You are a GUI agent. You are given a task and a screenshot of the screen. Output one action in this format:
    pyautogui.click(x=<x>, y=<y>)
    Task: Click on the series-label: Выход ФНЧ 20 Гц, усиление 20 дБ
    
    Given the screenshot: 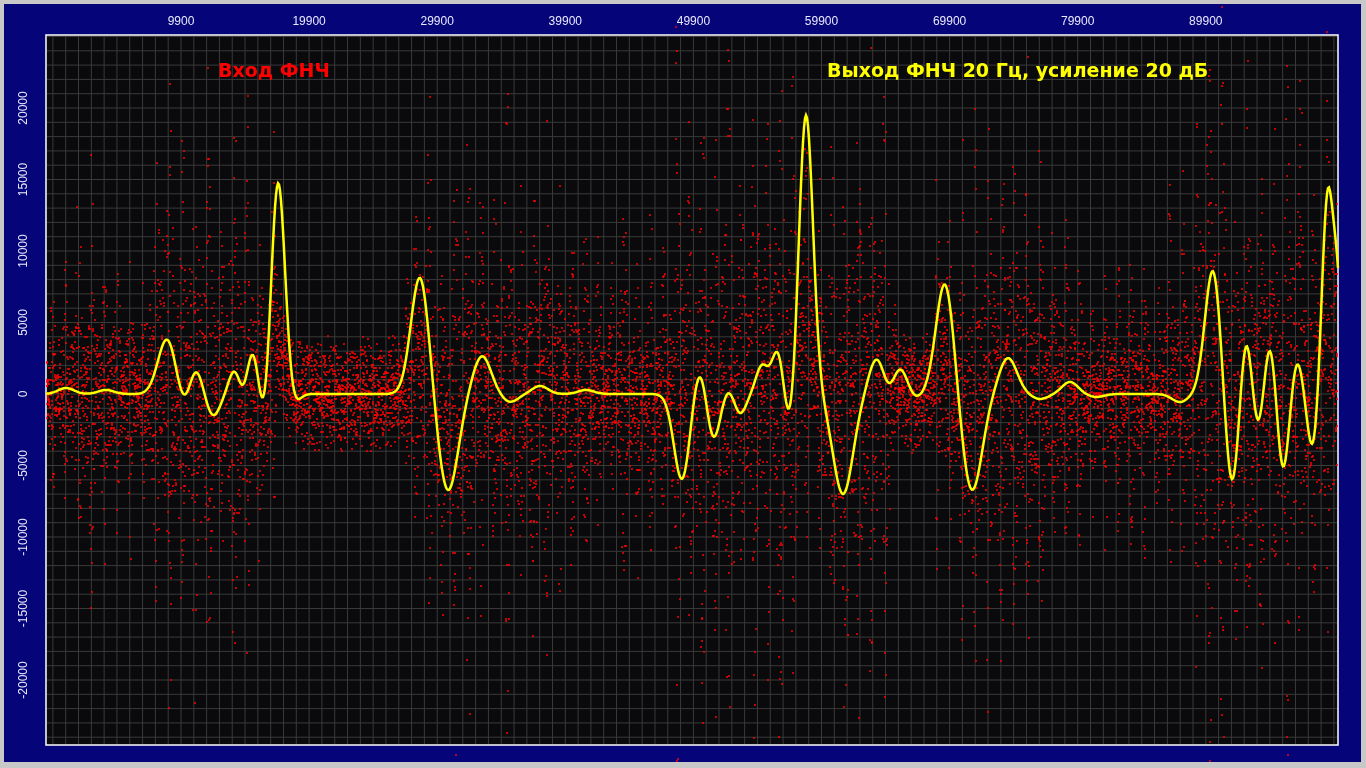 What is the action you would take?
    pyautogui.click(x=1018, y=70)
    